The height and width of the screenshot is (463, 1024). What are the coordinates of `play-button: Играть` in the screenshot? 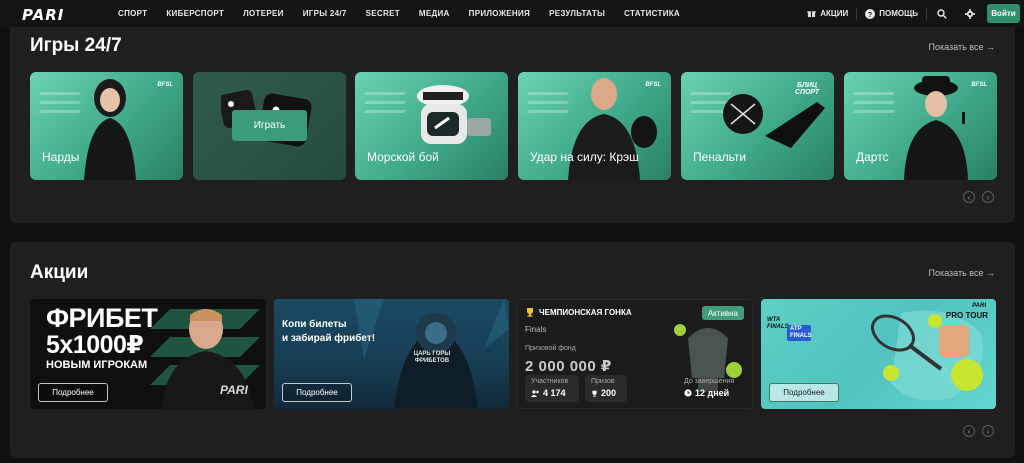 It's located at (269, 125).